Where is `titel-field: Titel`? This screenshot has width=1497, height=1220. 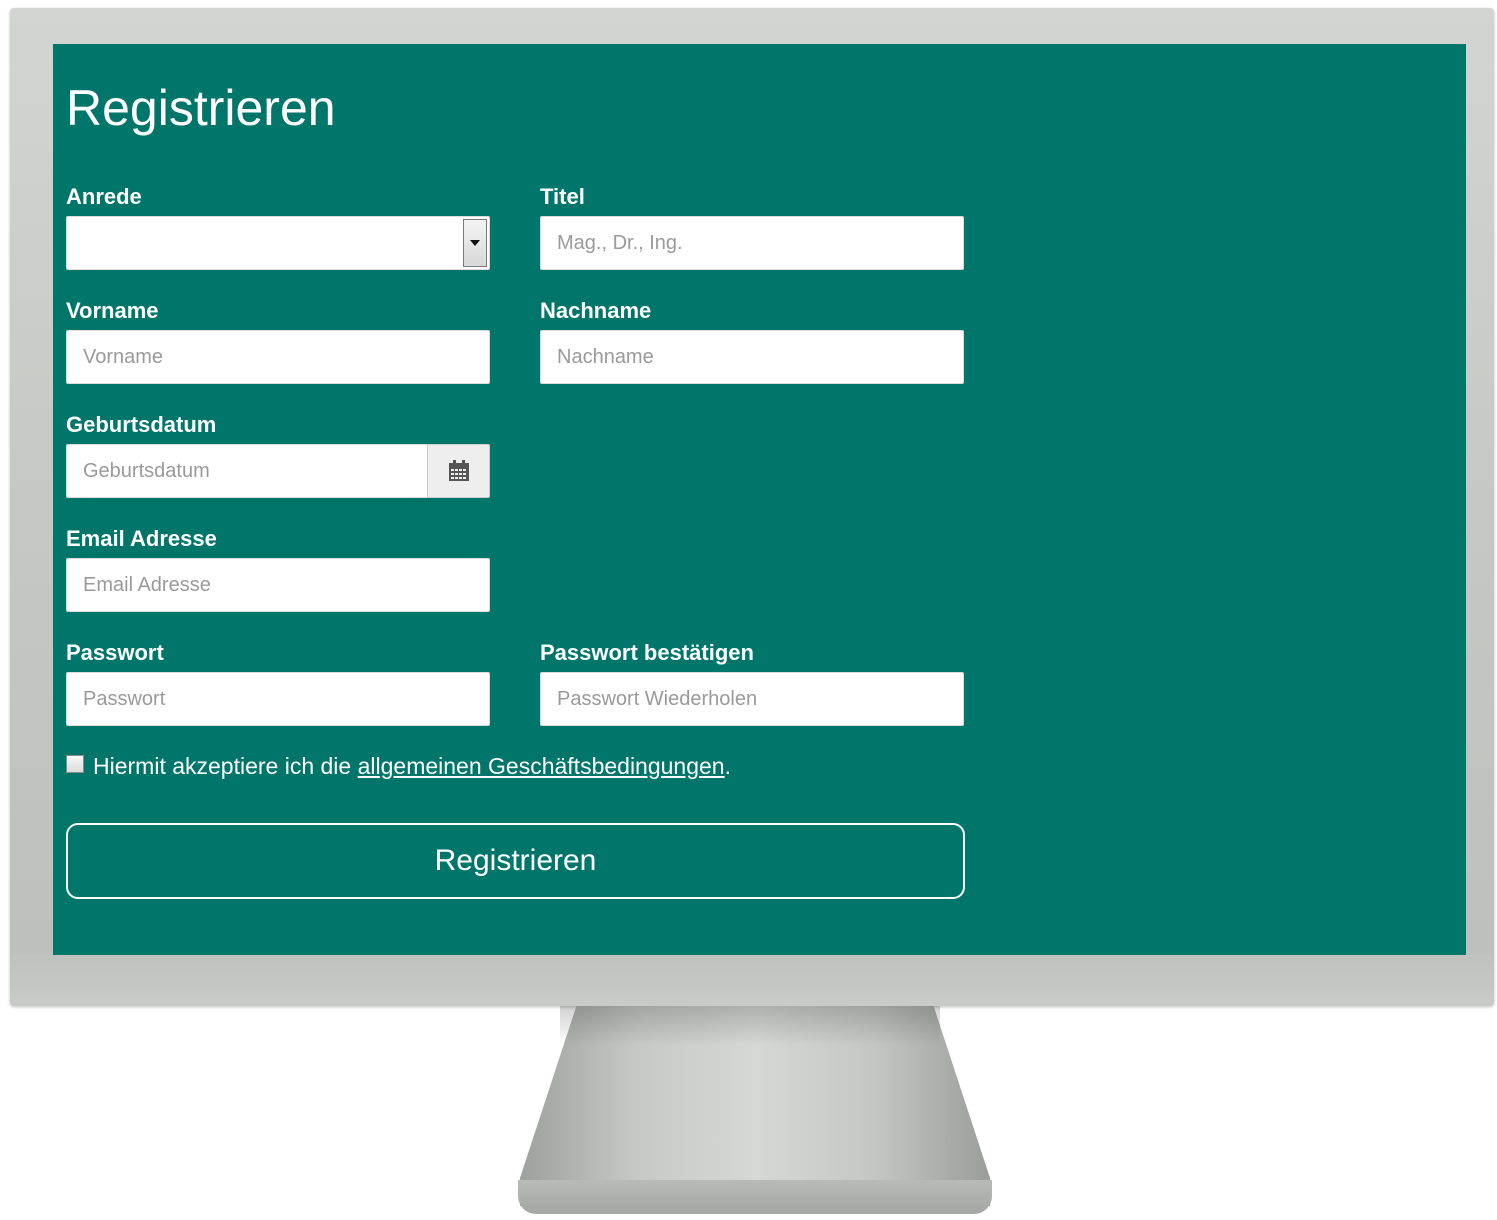 titel-field: Titel is located at coordinates (752, 227).